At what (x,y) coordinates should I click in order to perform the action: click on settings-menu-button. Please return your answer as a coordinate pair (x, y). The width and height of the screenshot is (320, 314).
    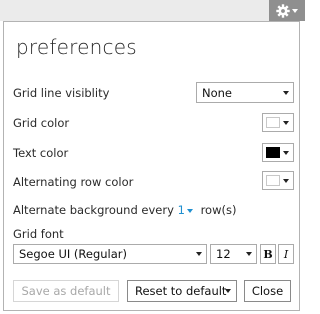
    Looking at the image, I should click on (287, 10).